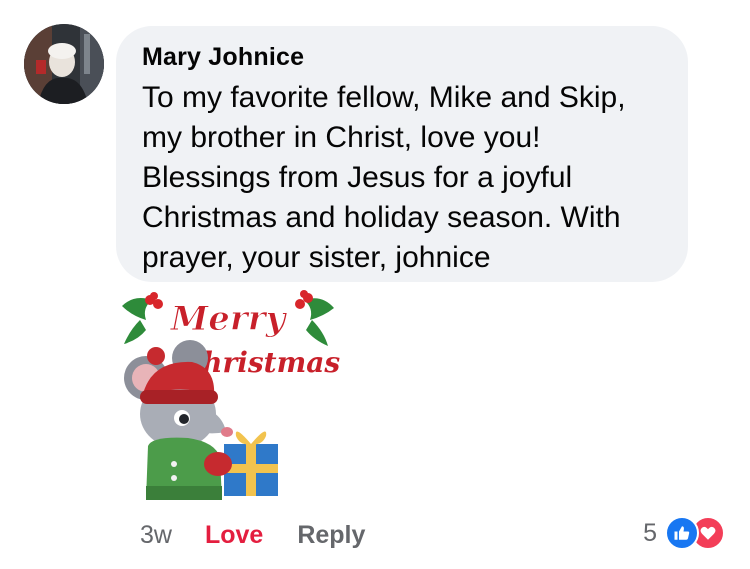 The width and height of the screenshot is (750, 569). What do you see at coordinates (234, 535) in the screenshot?
I see `love-button: Love` at bounding box center [234, 535].